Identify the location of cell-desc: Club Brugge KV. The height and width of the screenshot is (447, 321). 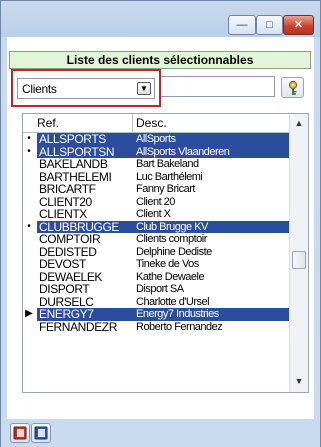
(211, 226).